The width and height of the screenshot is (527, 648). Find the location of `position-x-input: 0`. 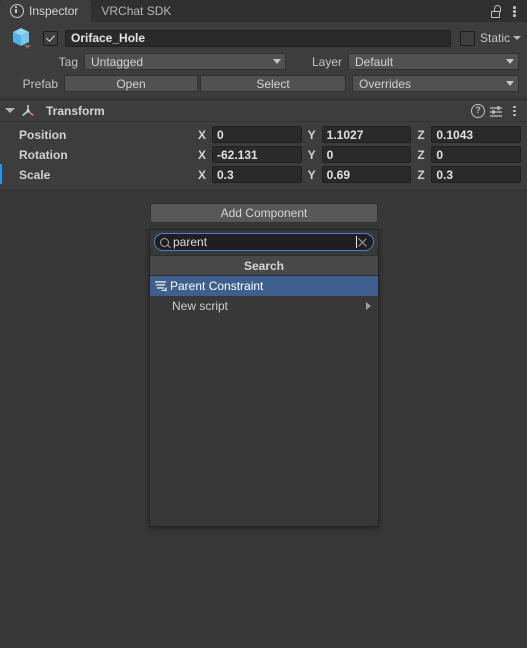

position-x-input: 0 is located at coordinates (257, 134).